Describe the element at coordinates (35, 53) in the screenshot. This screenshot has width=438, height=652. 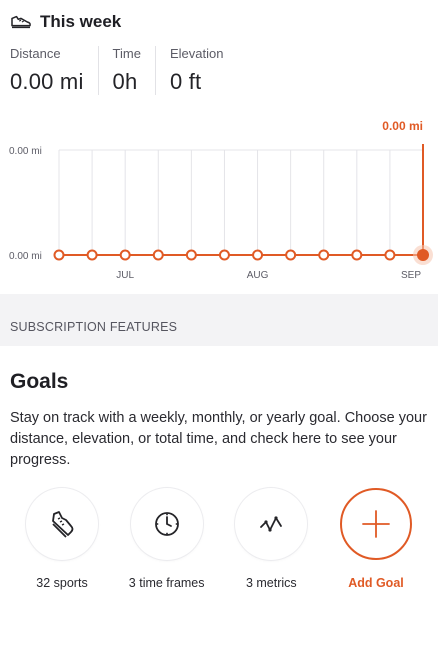
I see `stat-label: Distance` at that location.